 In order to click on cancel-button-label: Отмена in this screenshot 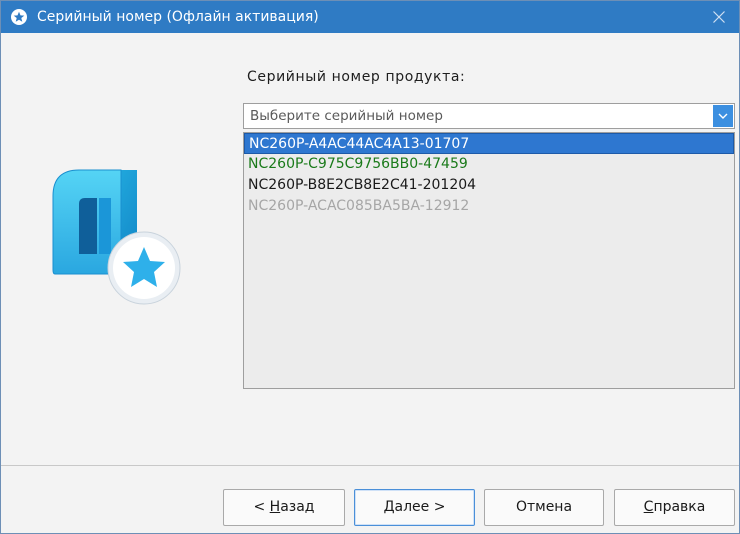, I will do `click(544, 507)`.